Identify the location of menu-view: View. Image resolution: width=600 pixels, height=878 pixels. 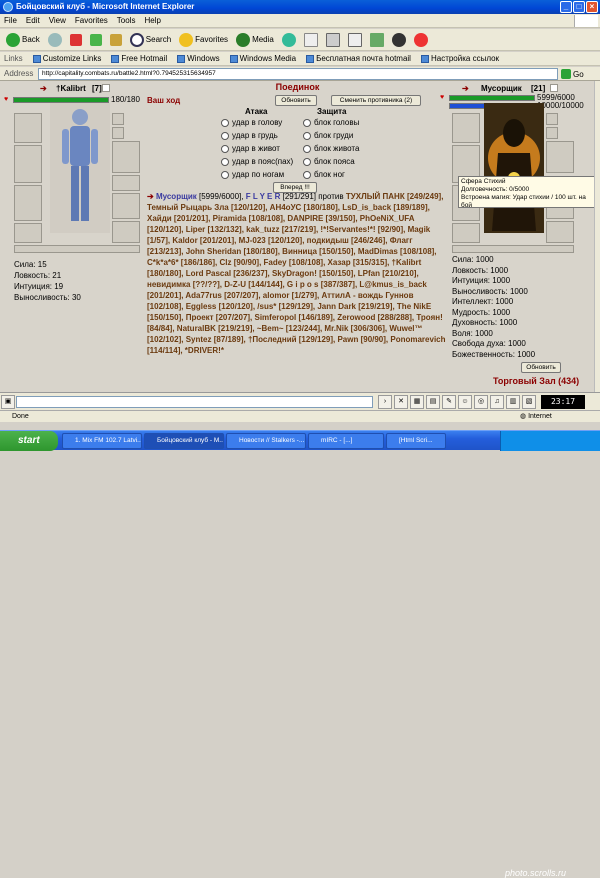
(57, 20).